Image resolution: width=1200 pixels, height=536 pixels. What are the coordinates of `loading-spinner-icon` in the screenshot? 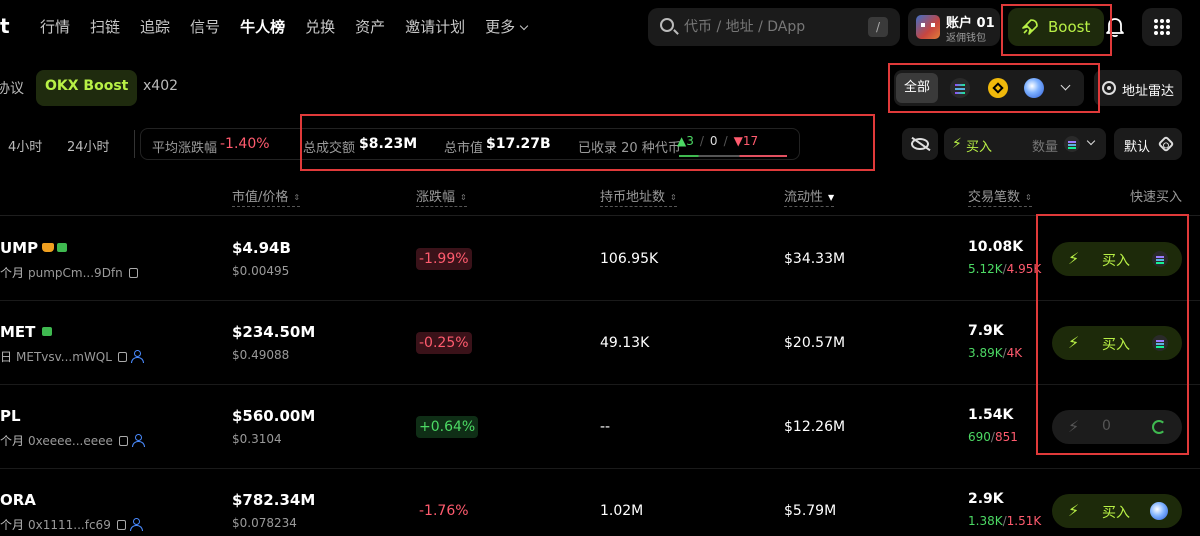 It's located at (1159, 427).